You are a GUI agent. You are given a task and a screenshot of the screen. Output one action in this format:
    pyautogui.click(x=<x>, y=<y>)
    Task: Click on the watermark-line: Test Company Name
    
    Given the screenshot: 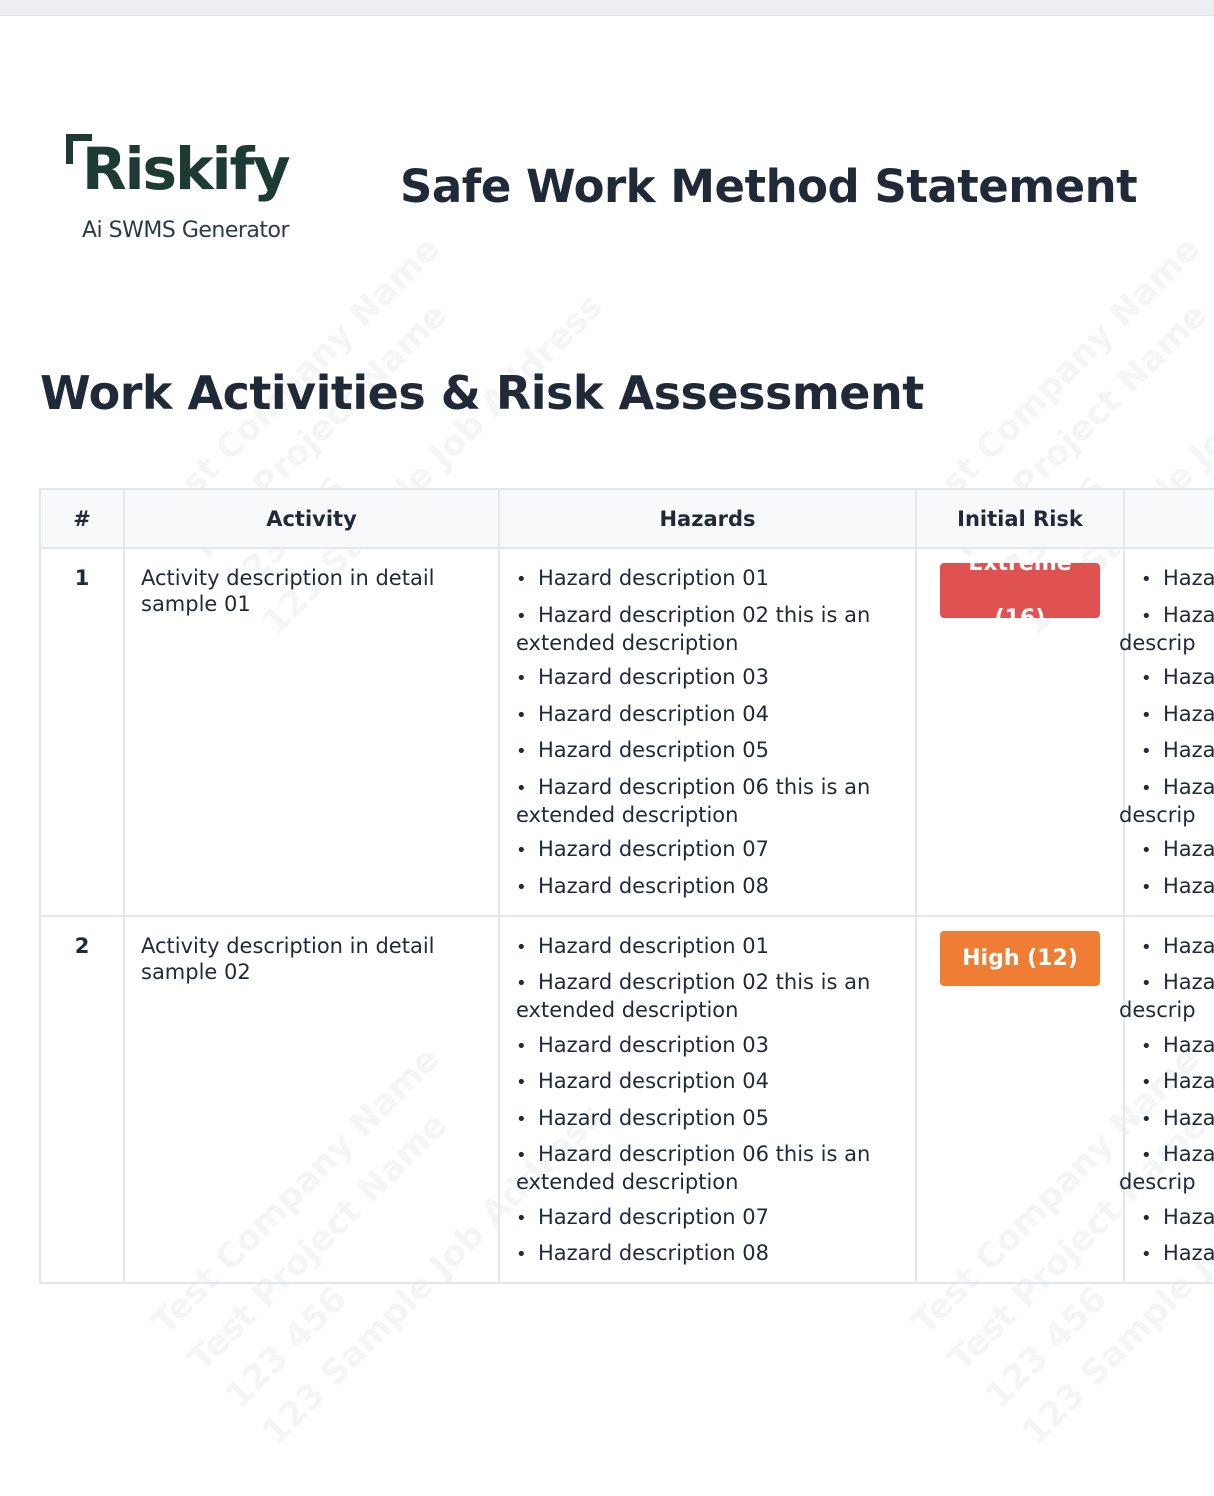 What is the action you would take?
    pyautogui.click(x=1056, y=381)
    